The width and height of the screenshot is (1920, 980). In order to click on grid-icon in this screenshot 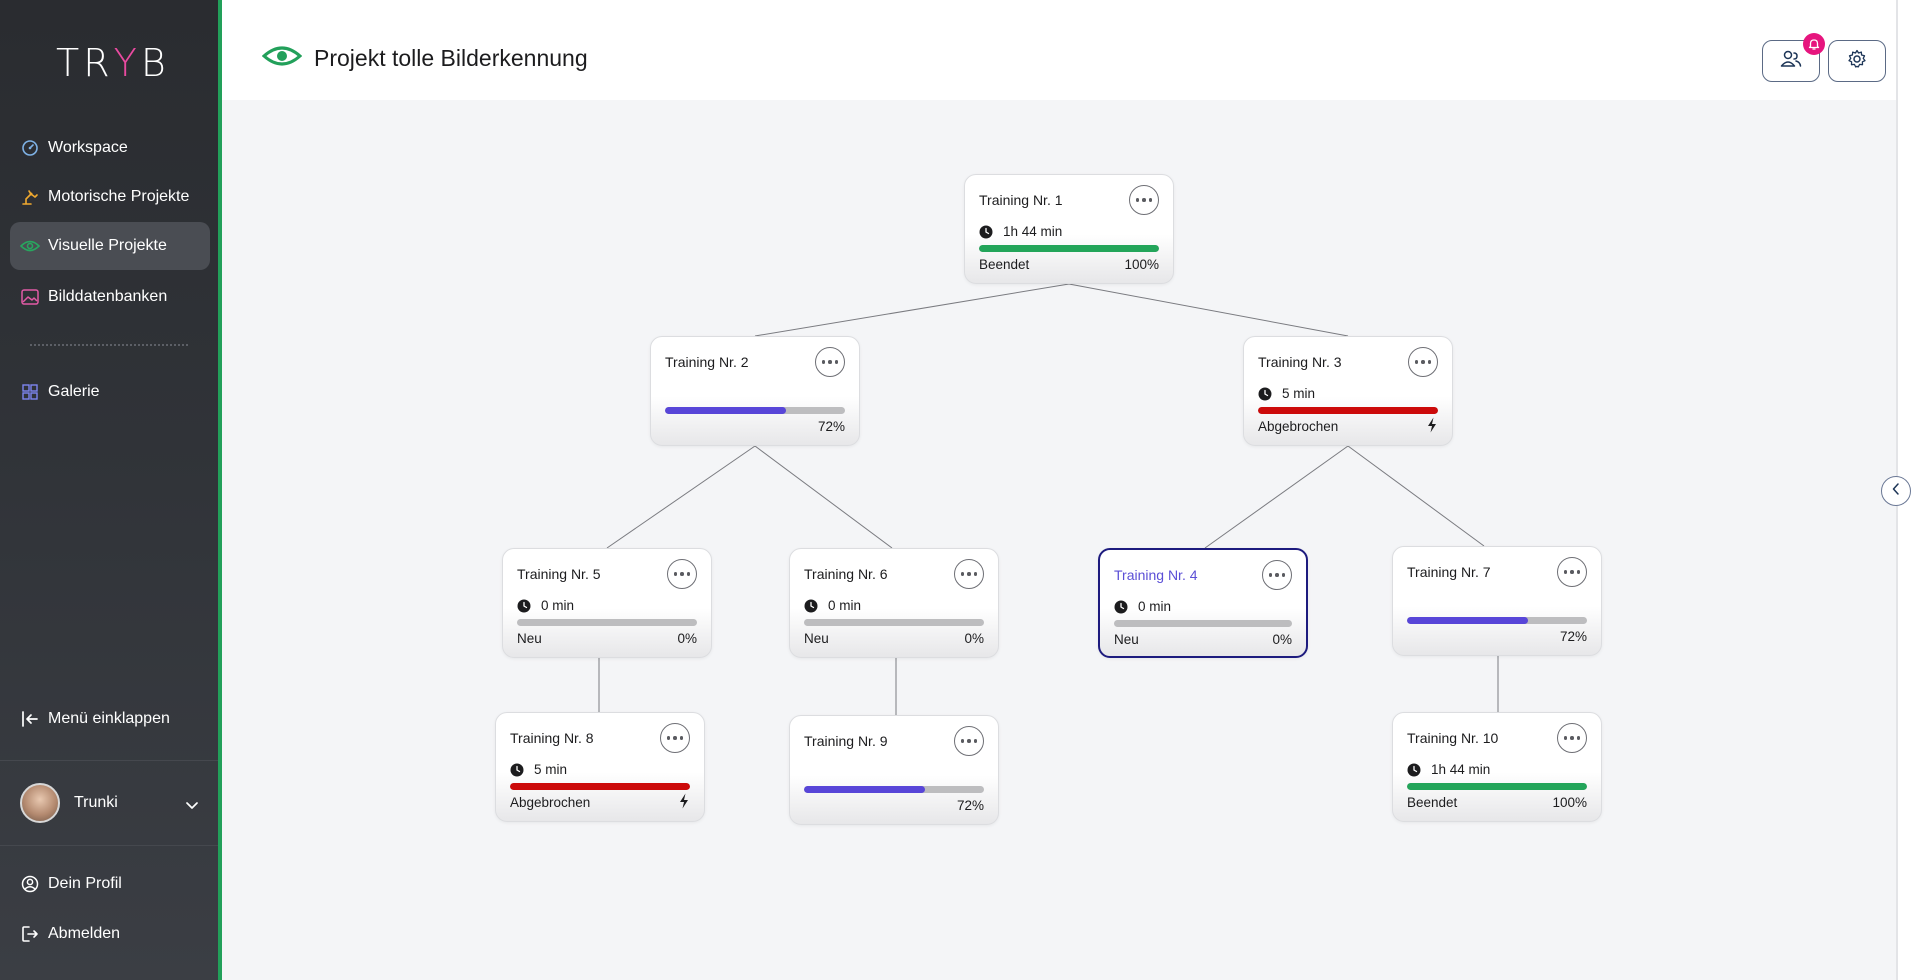, I will do `click(30, 392)`.